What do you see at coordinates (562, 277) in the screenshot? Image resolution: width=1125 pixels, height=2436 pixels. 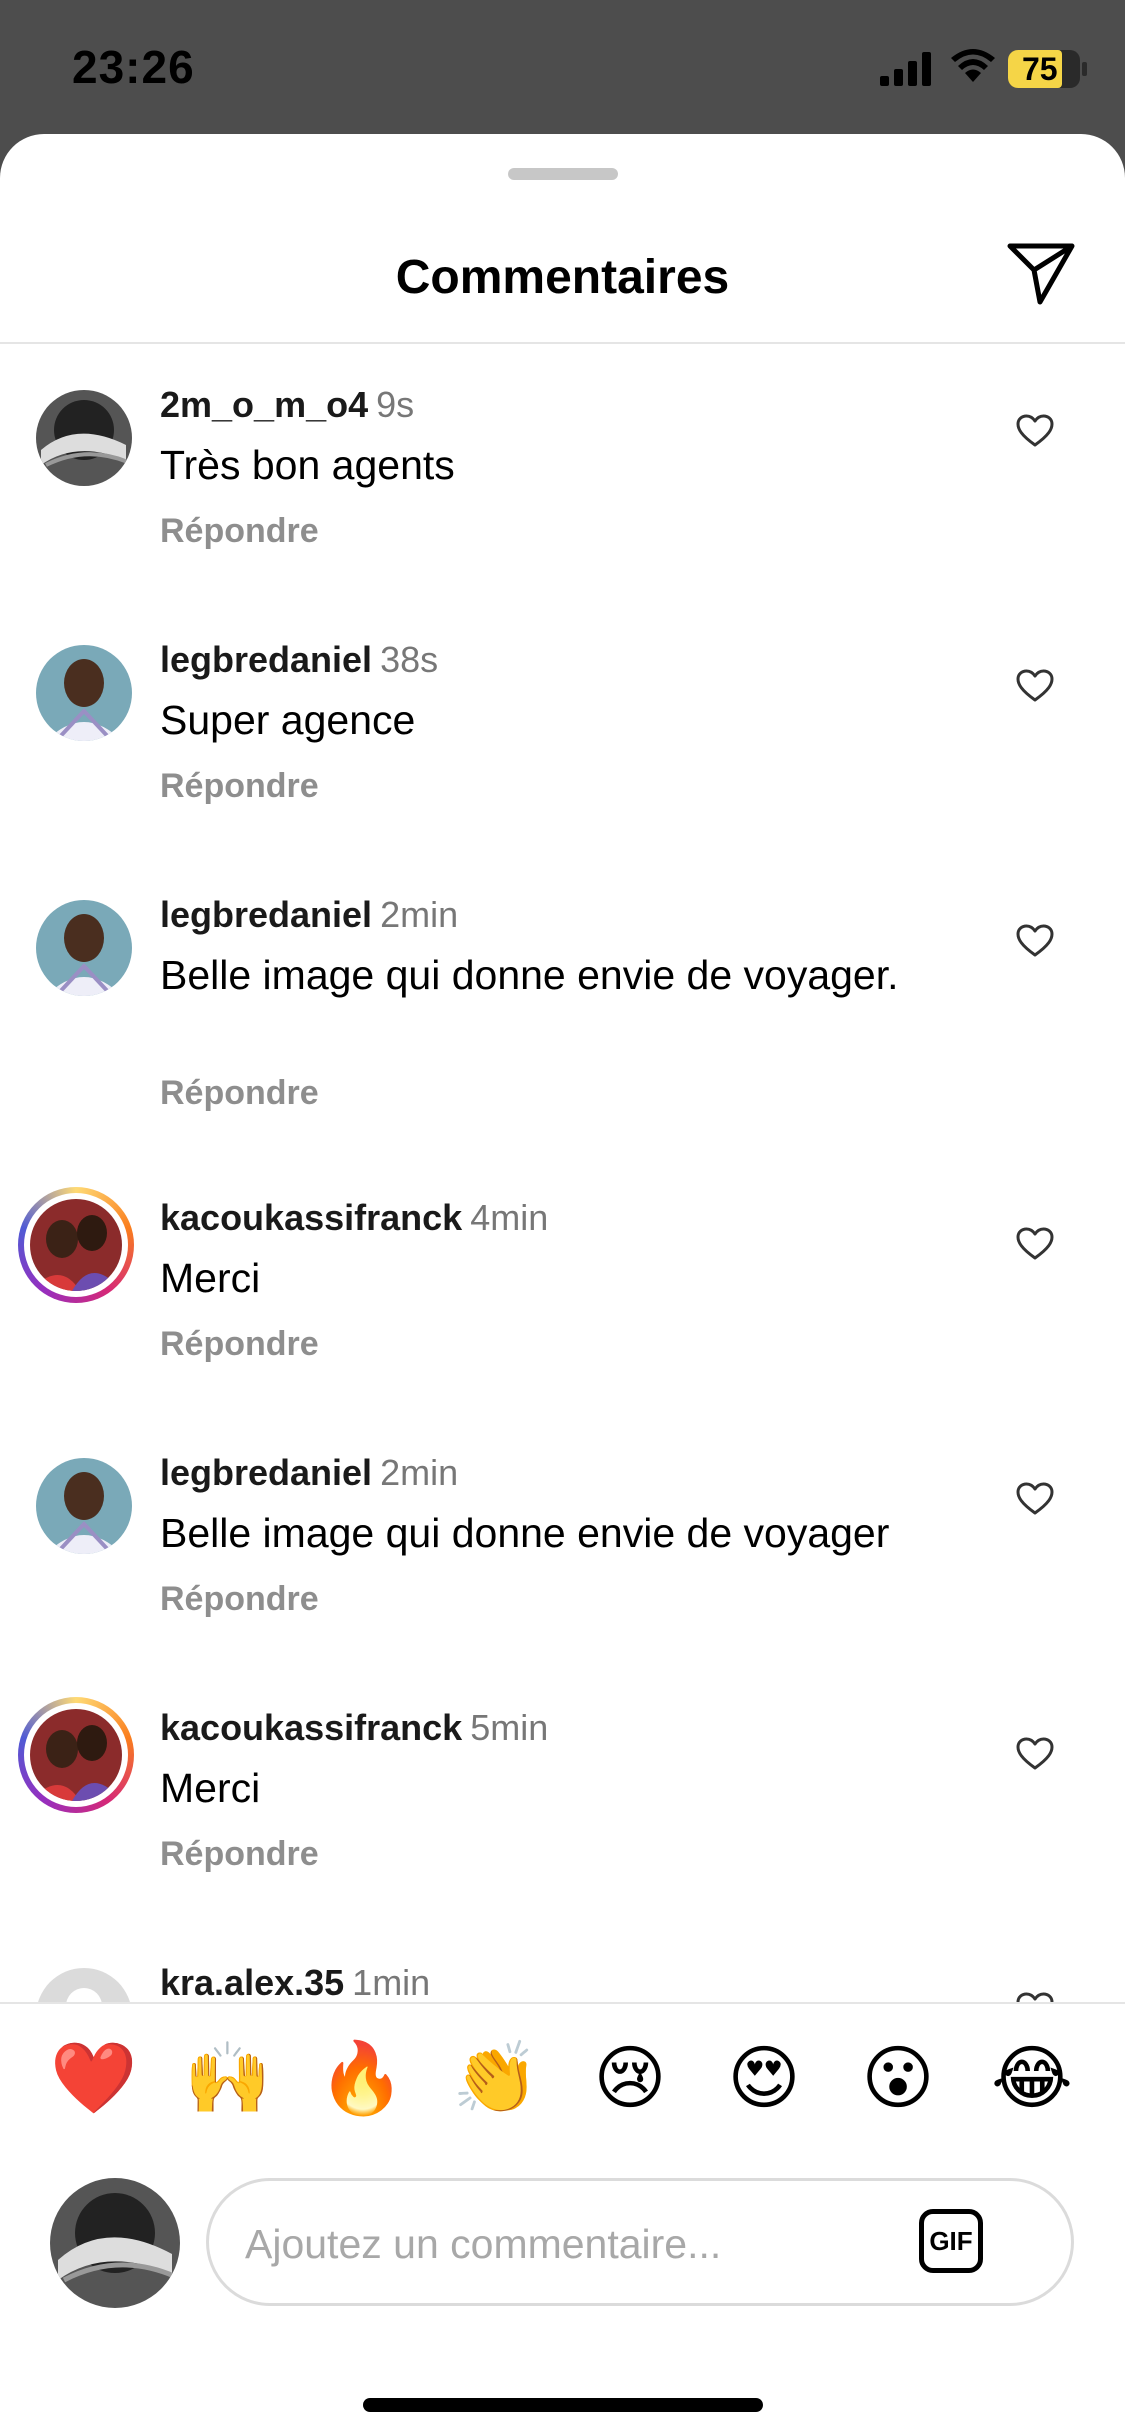 I see `page-title: Commentaires` at bounding box center [562, 277].